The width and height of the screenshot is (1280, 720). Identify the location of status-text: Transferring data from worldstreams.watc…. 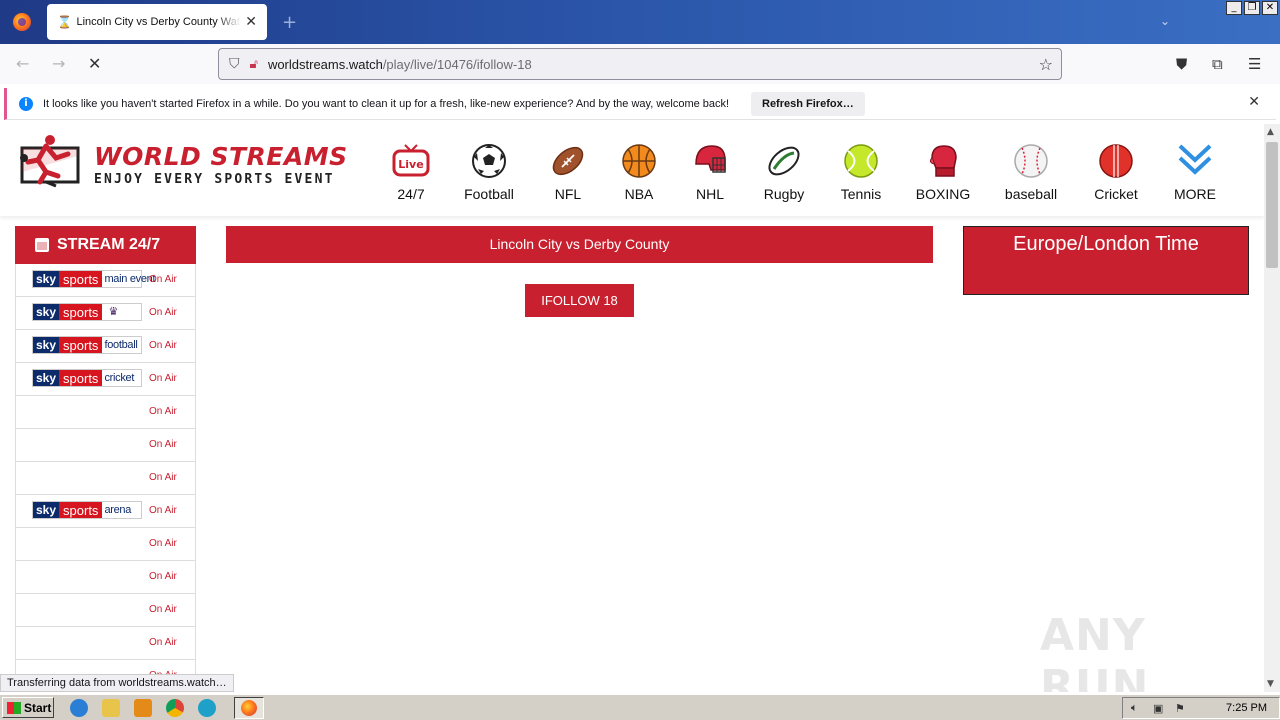
(117, 683).